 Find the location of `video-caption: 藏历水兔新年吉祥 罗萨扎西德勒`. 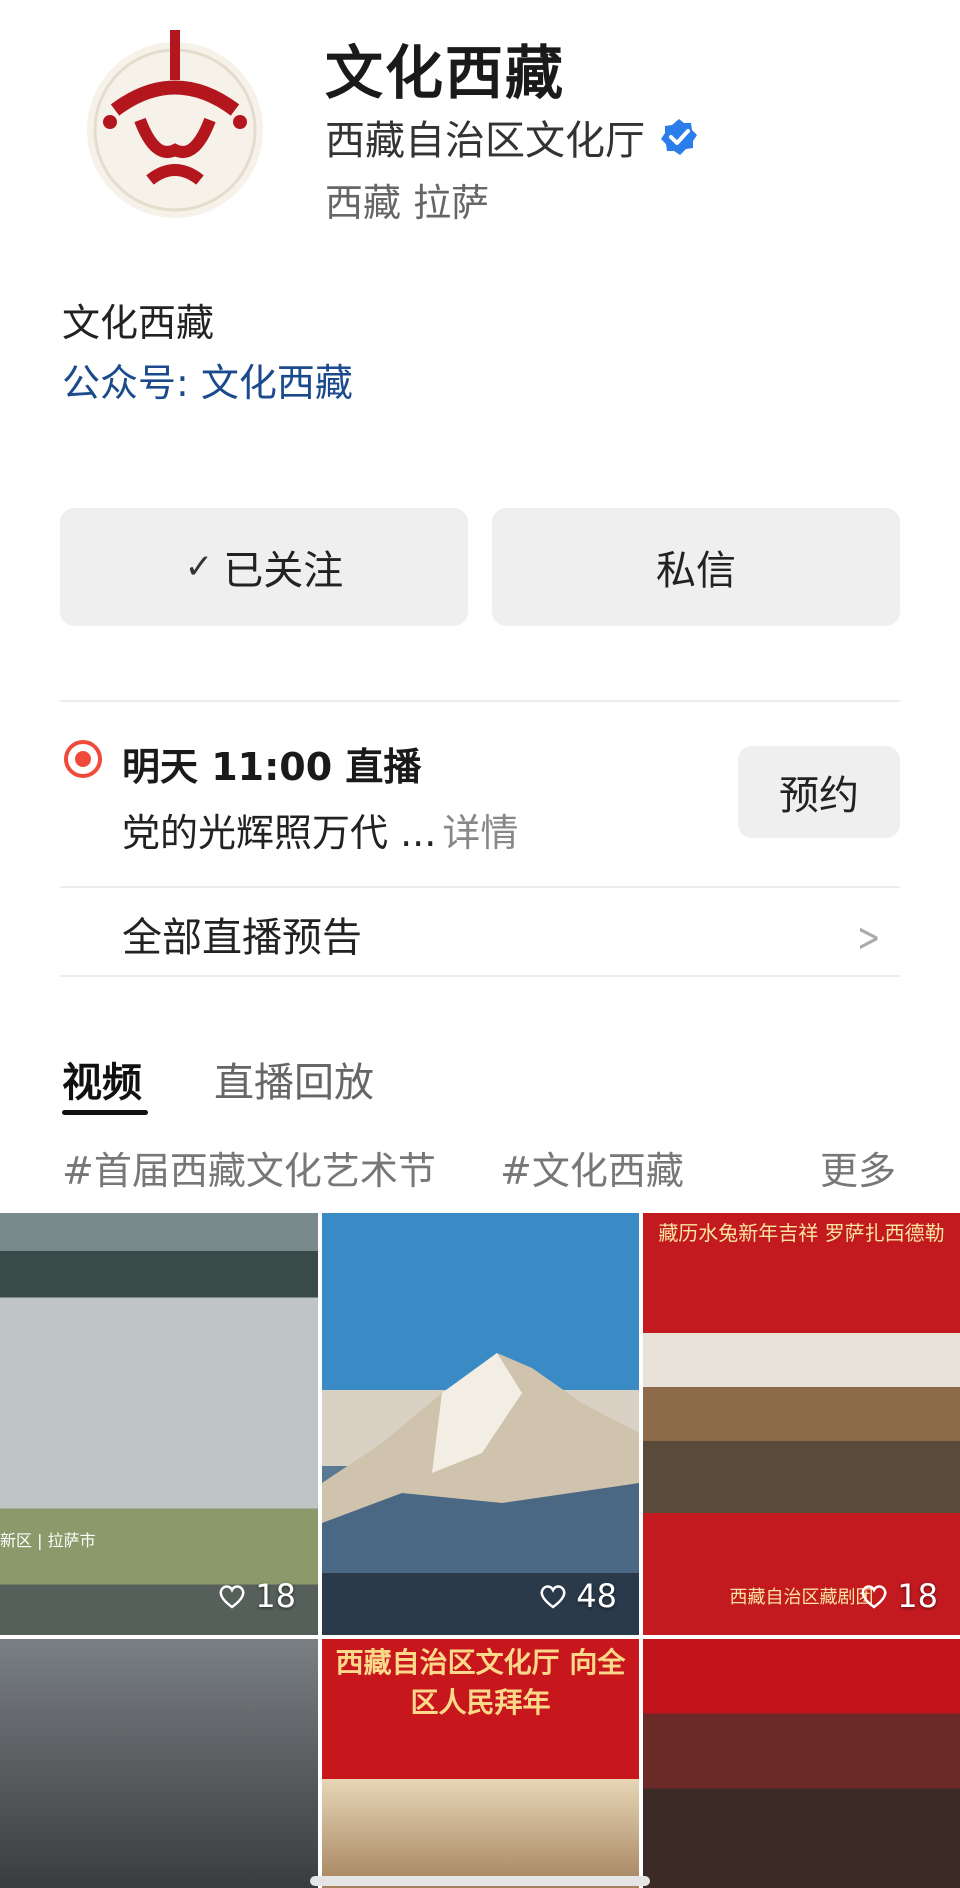

video-caption: 藏历水兔新年吉祥 罗萨扎西德勒 is located at coordinates (801, 1233).